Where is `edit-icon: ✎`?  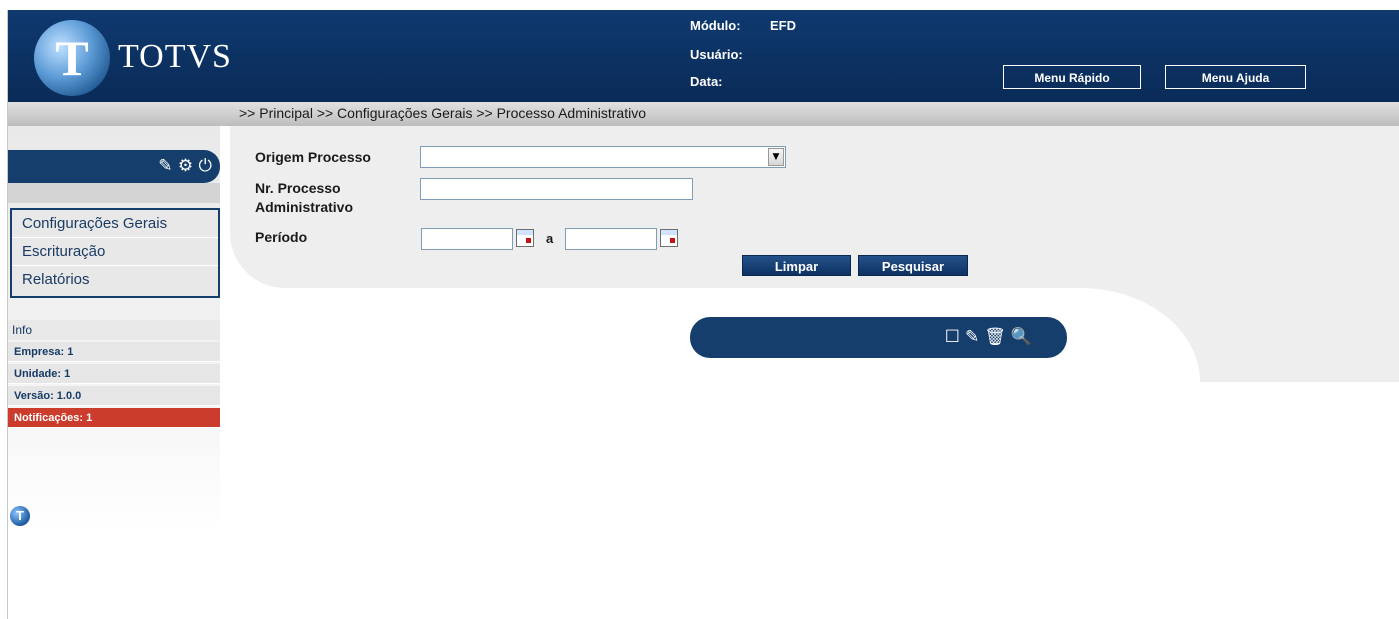
edit-icon: ✎ is located at coordinates (974, 337).